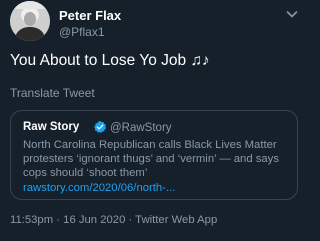  I want to click on tweet-timestamp: 11:53pm · 16 Jun 2020 · Twitter Web App, so click(113, 220).